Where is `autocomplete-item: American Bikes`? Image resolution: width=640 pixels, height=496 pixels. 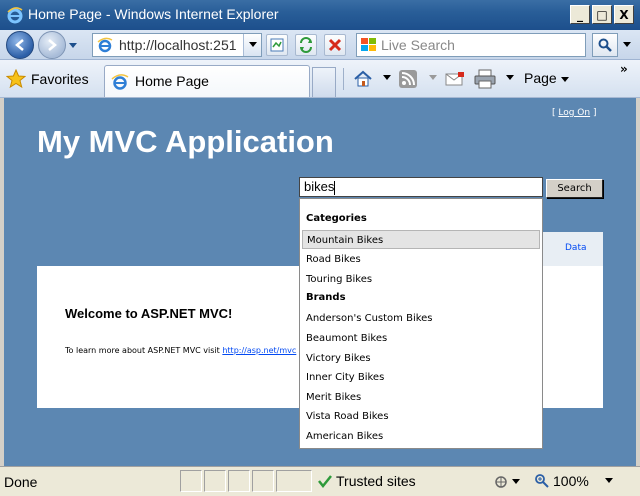 autocomplete-item: American Bikes is located at coordinates (421, 436).